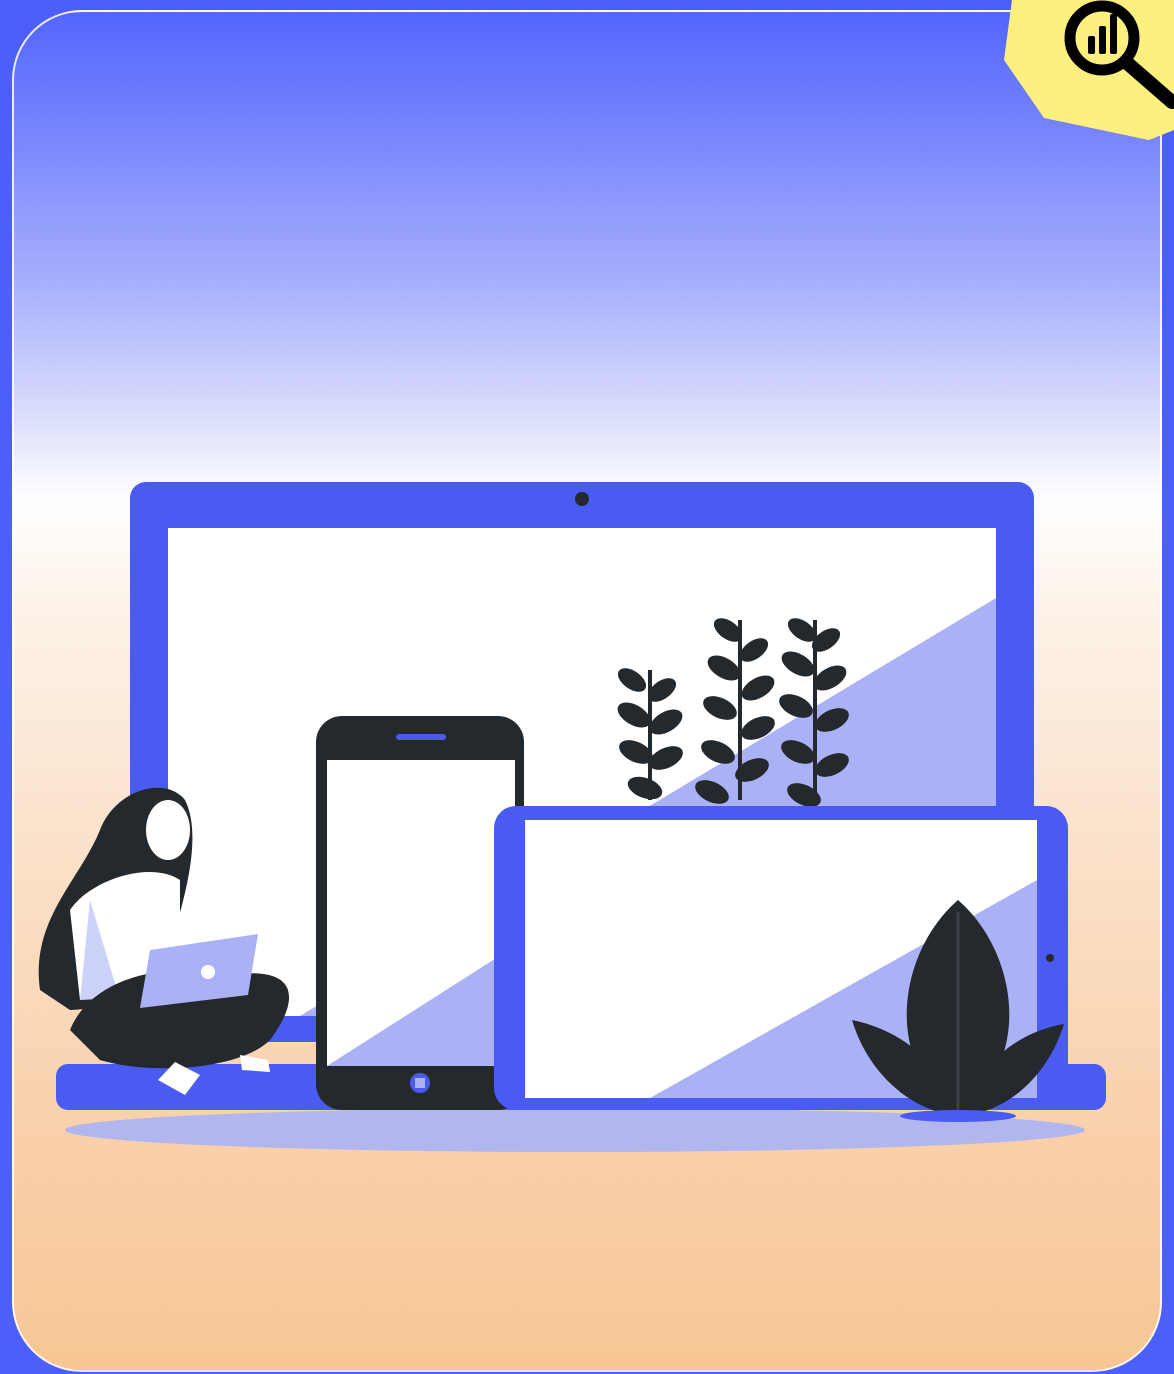  I want to click on smartphone, so click(420, 913).